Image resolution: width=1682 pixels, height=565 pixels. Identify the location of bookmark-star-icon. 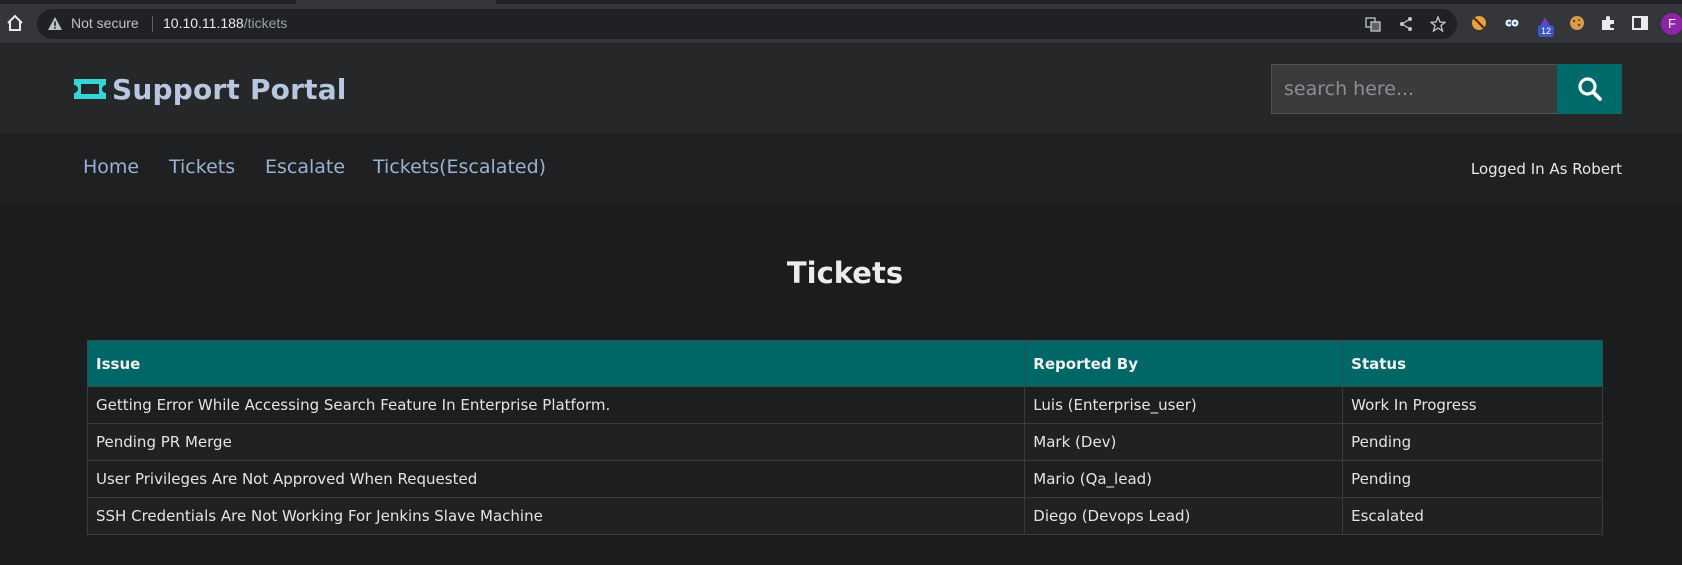
(1438, 24).